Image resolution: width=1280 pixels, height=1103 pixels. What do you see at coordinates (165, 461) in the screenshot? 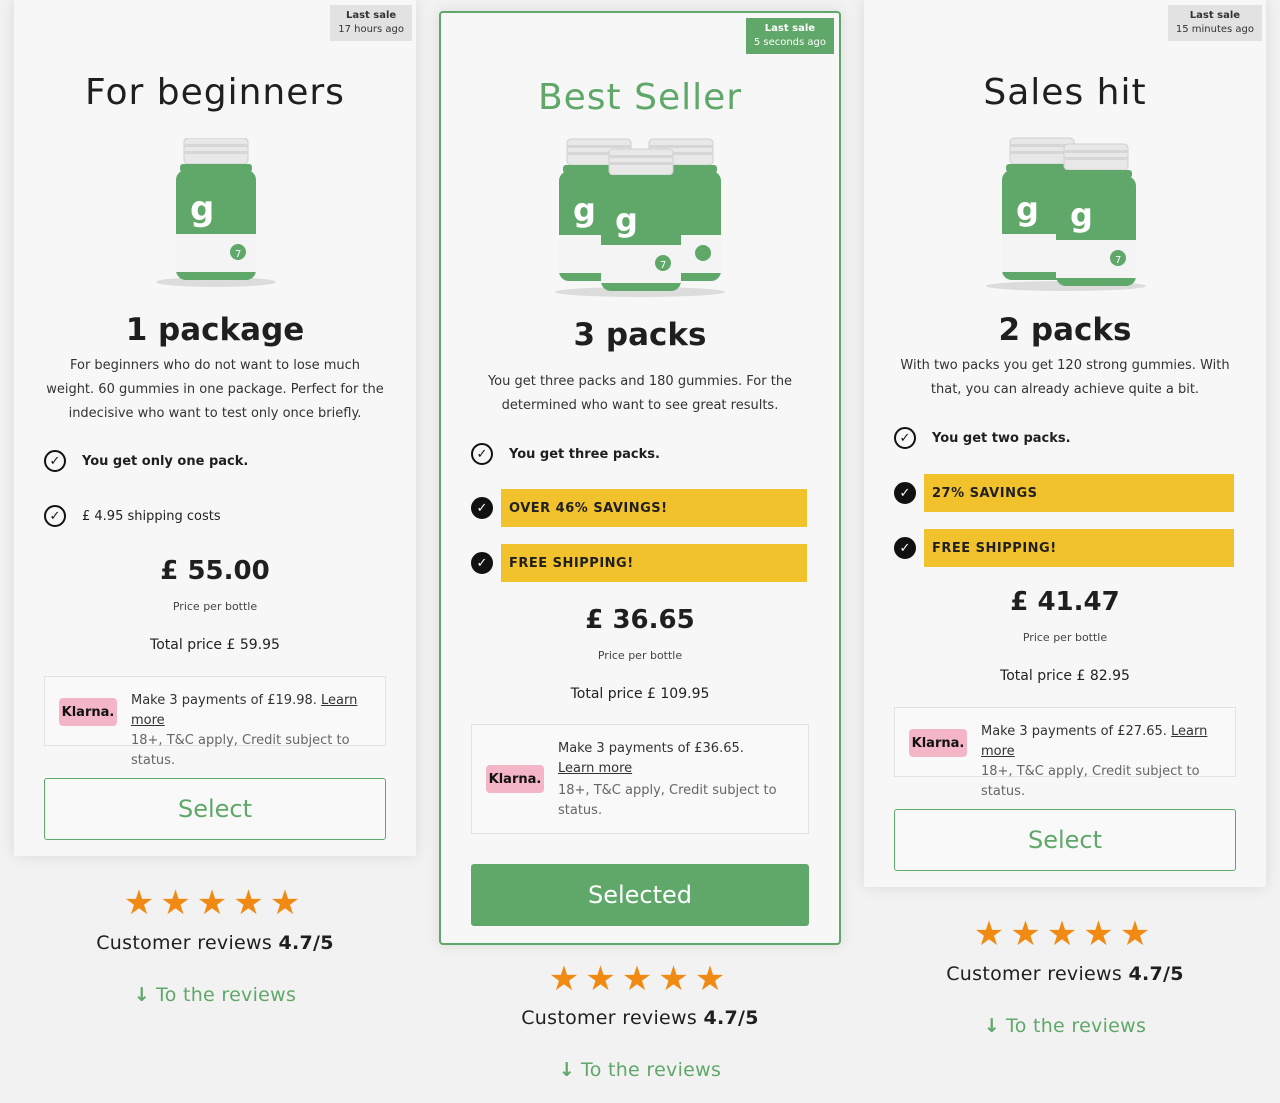
I see `feature-text: You get only one pack.` at bounding box center [165, 461].